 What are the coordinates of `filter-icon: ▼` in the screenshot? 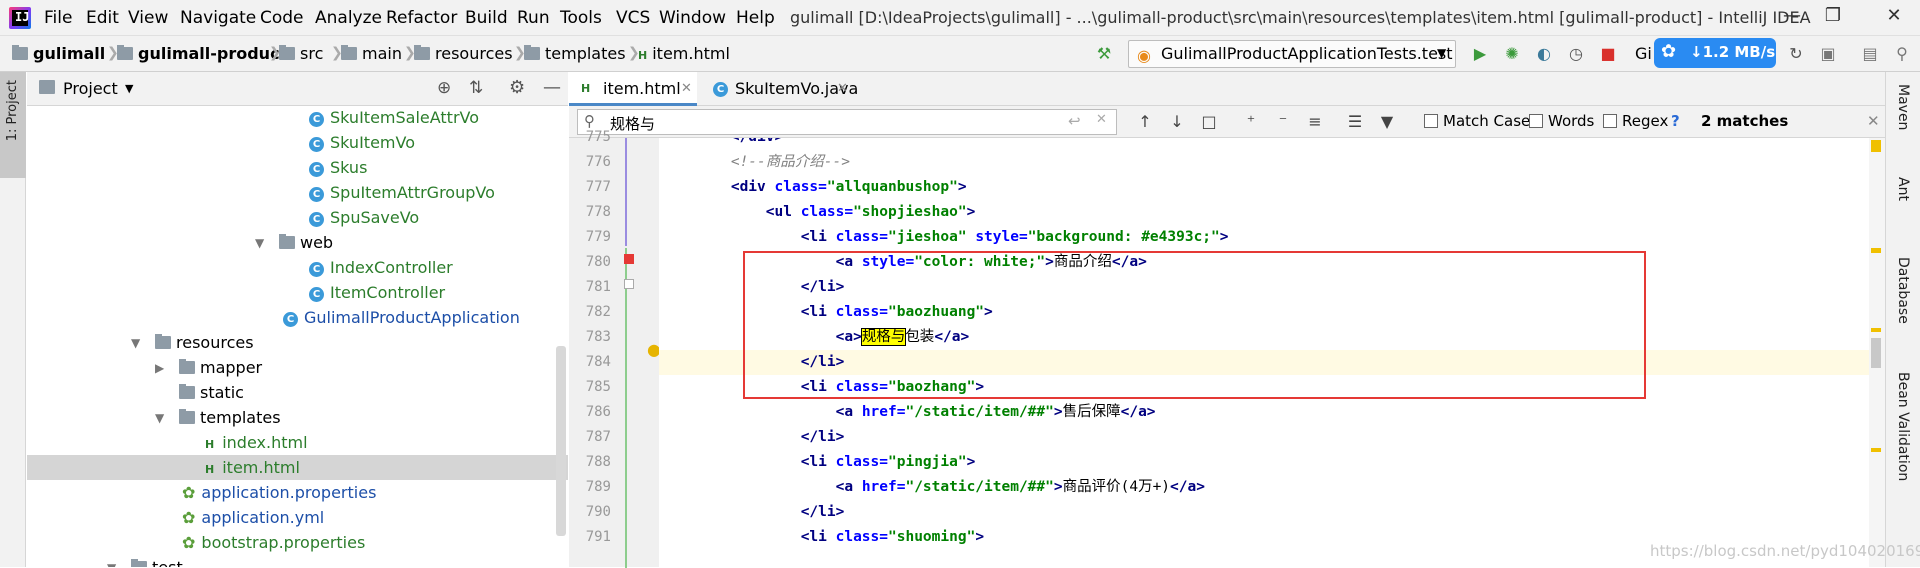 It's located at (1387, 122).